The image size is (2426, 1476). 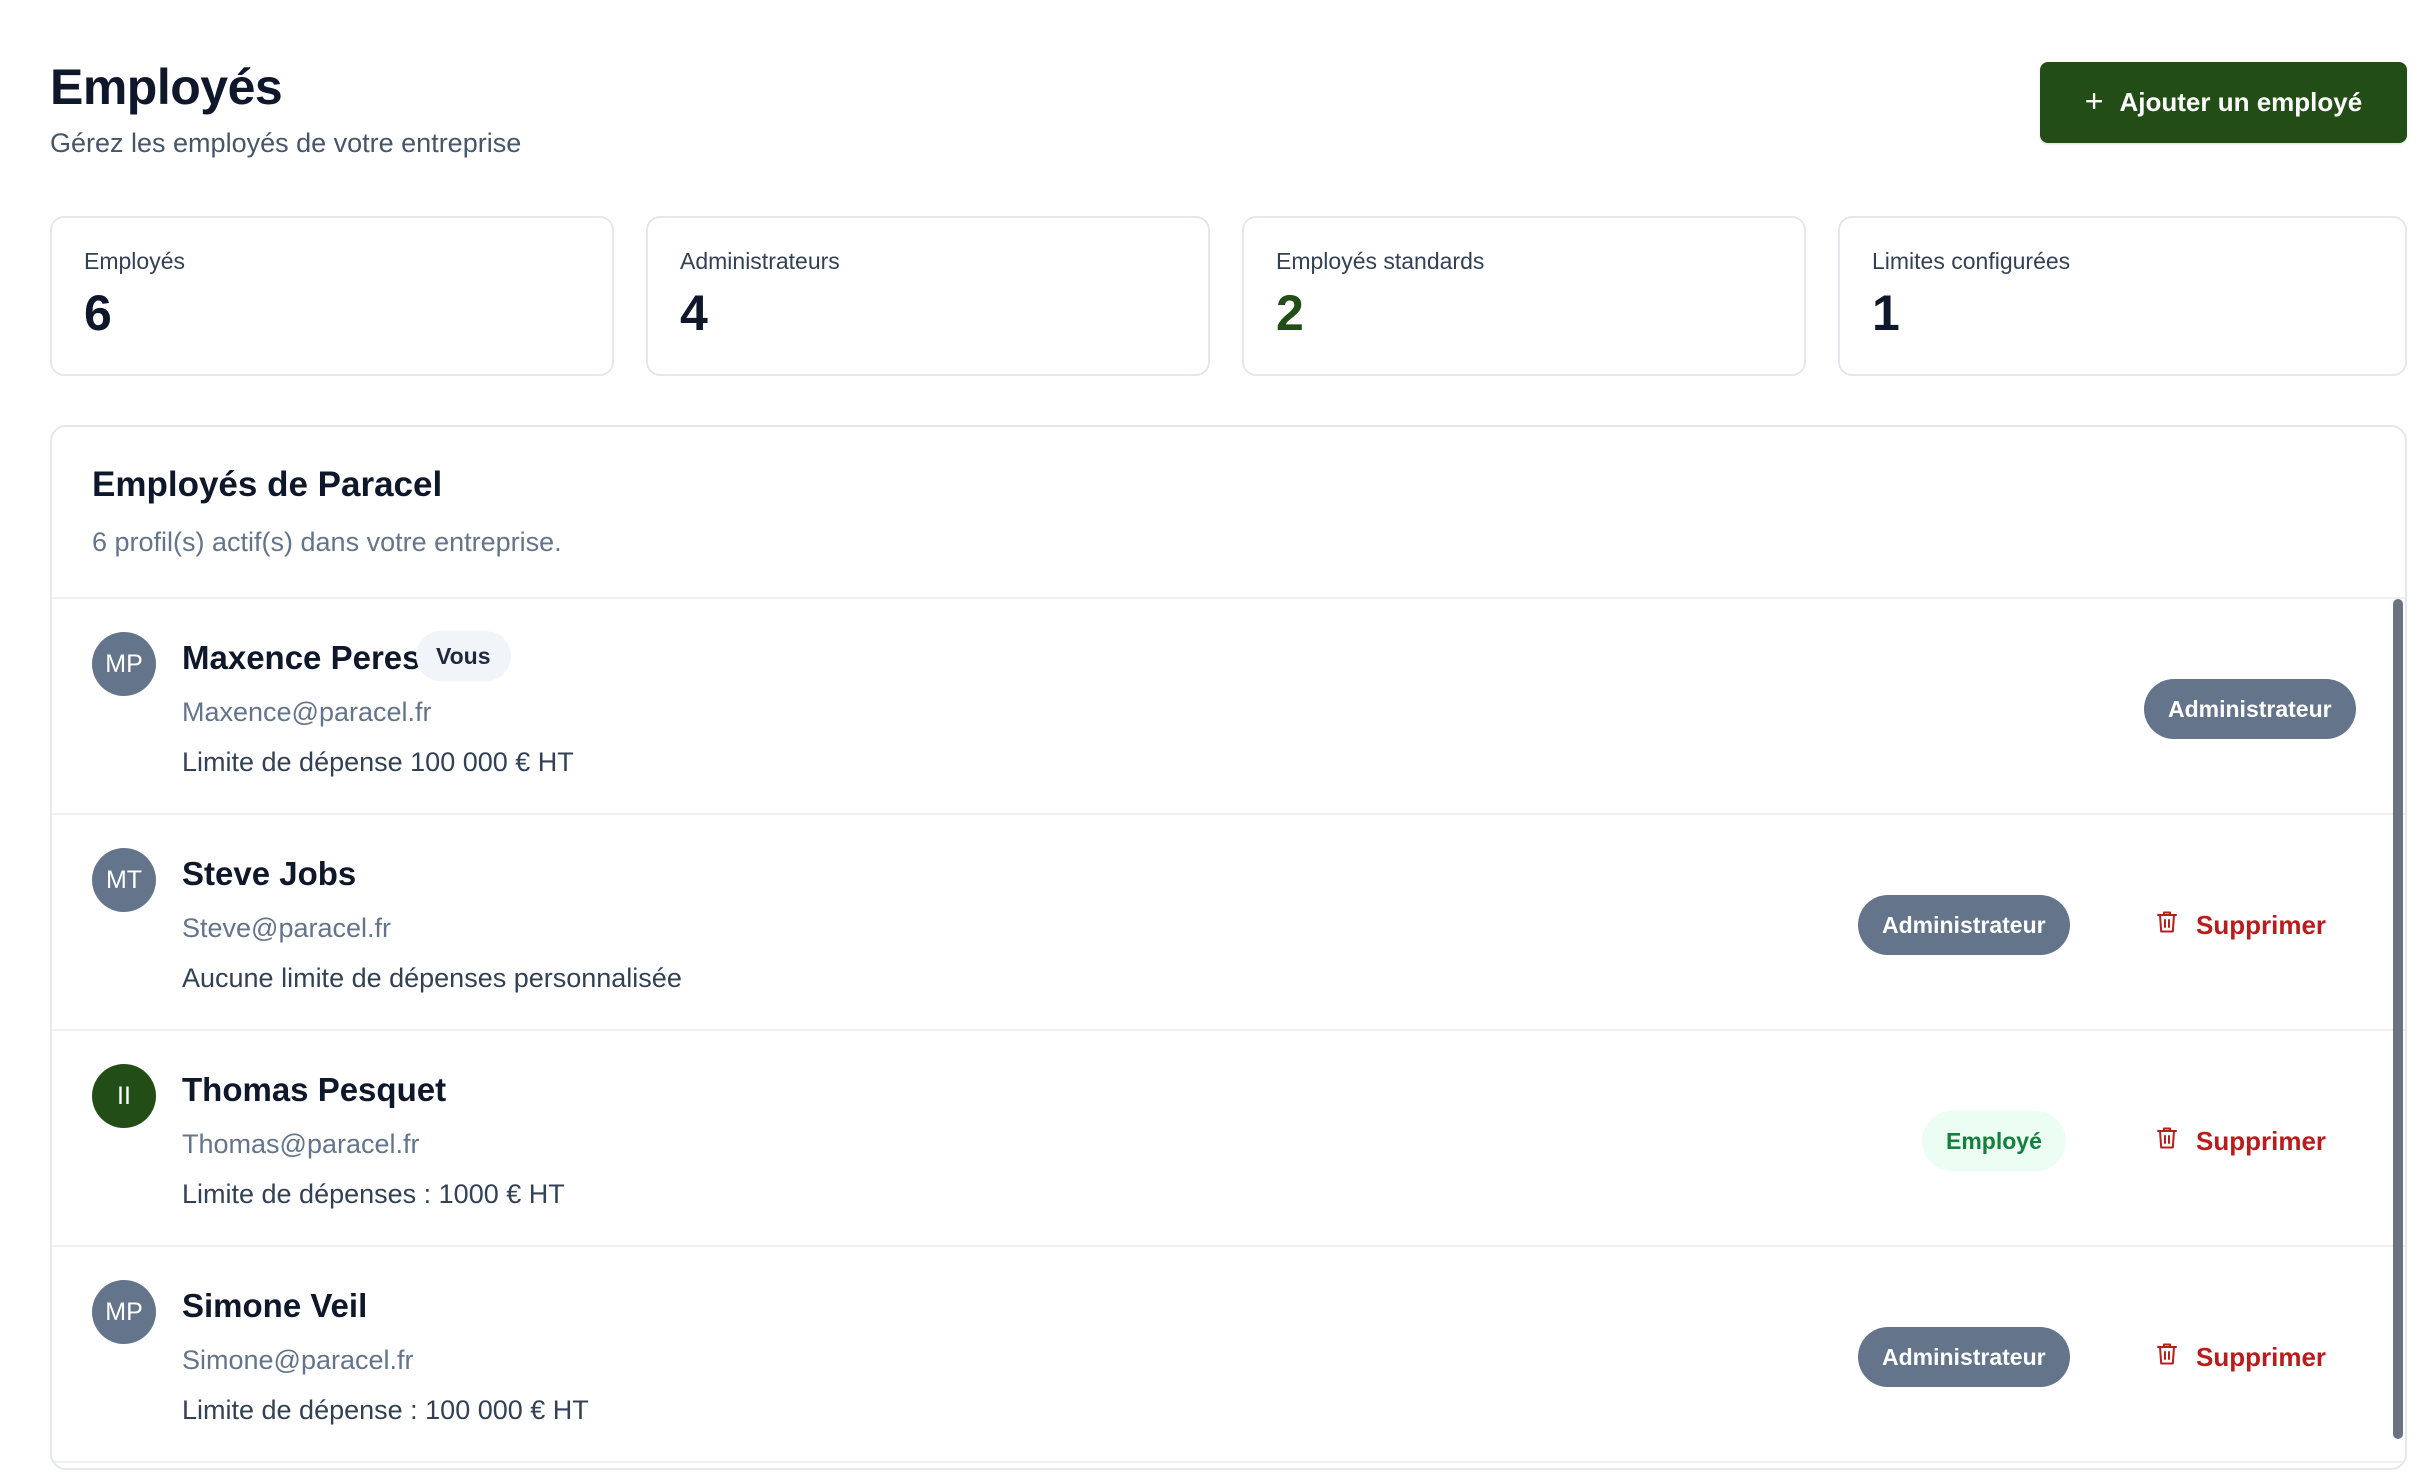 I want to click on employee-email: Maxence@paracel.fr, so click(x=307, y=712).